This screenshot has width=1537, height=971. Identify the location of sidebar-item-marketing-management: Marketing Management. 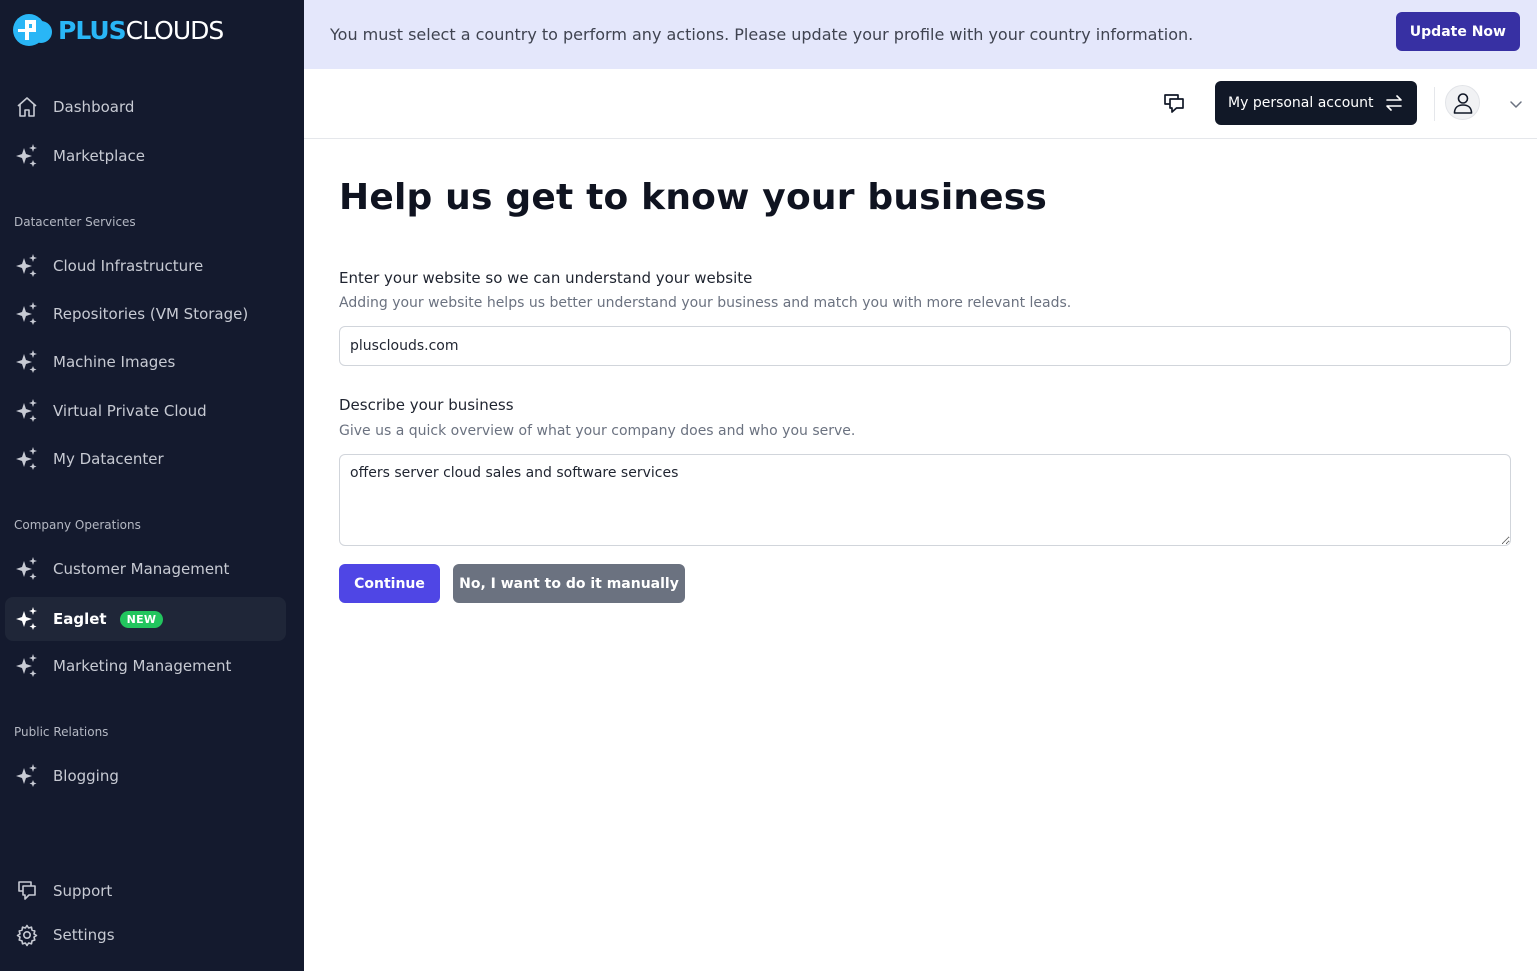
(145, 666).